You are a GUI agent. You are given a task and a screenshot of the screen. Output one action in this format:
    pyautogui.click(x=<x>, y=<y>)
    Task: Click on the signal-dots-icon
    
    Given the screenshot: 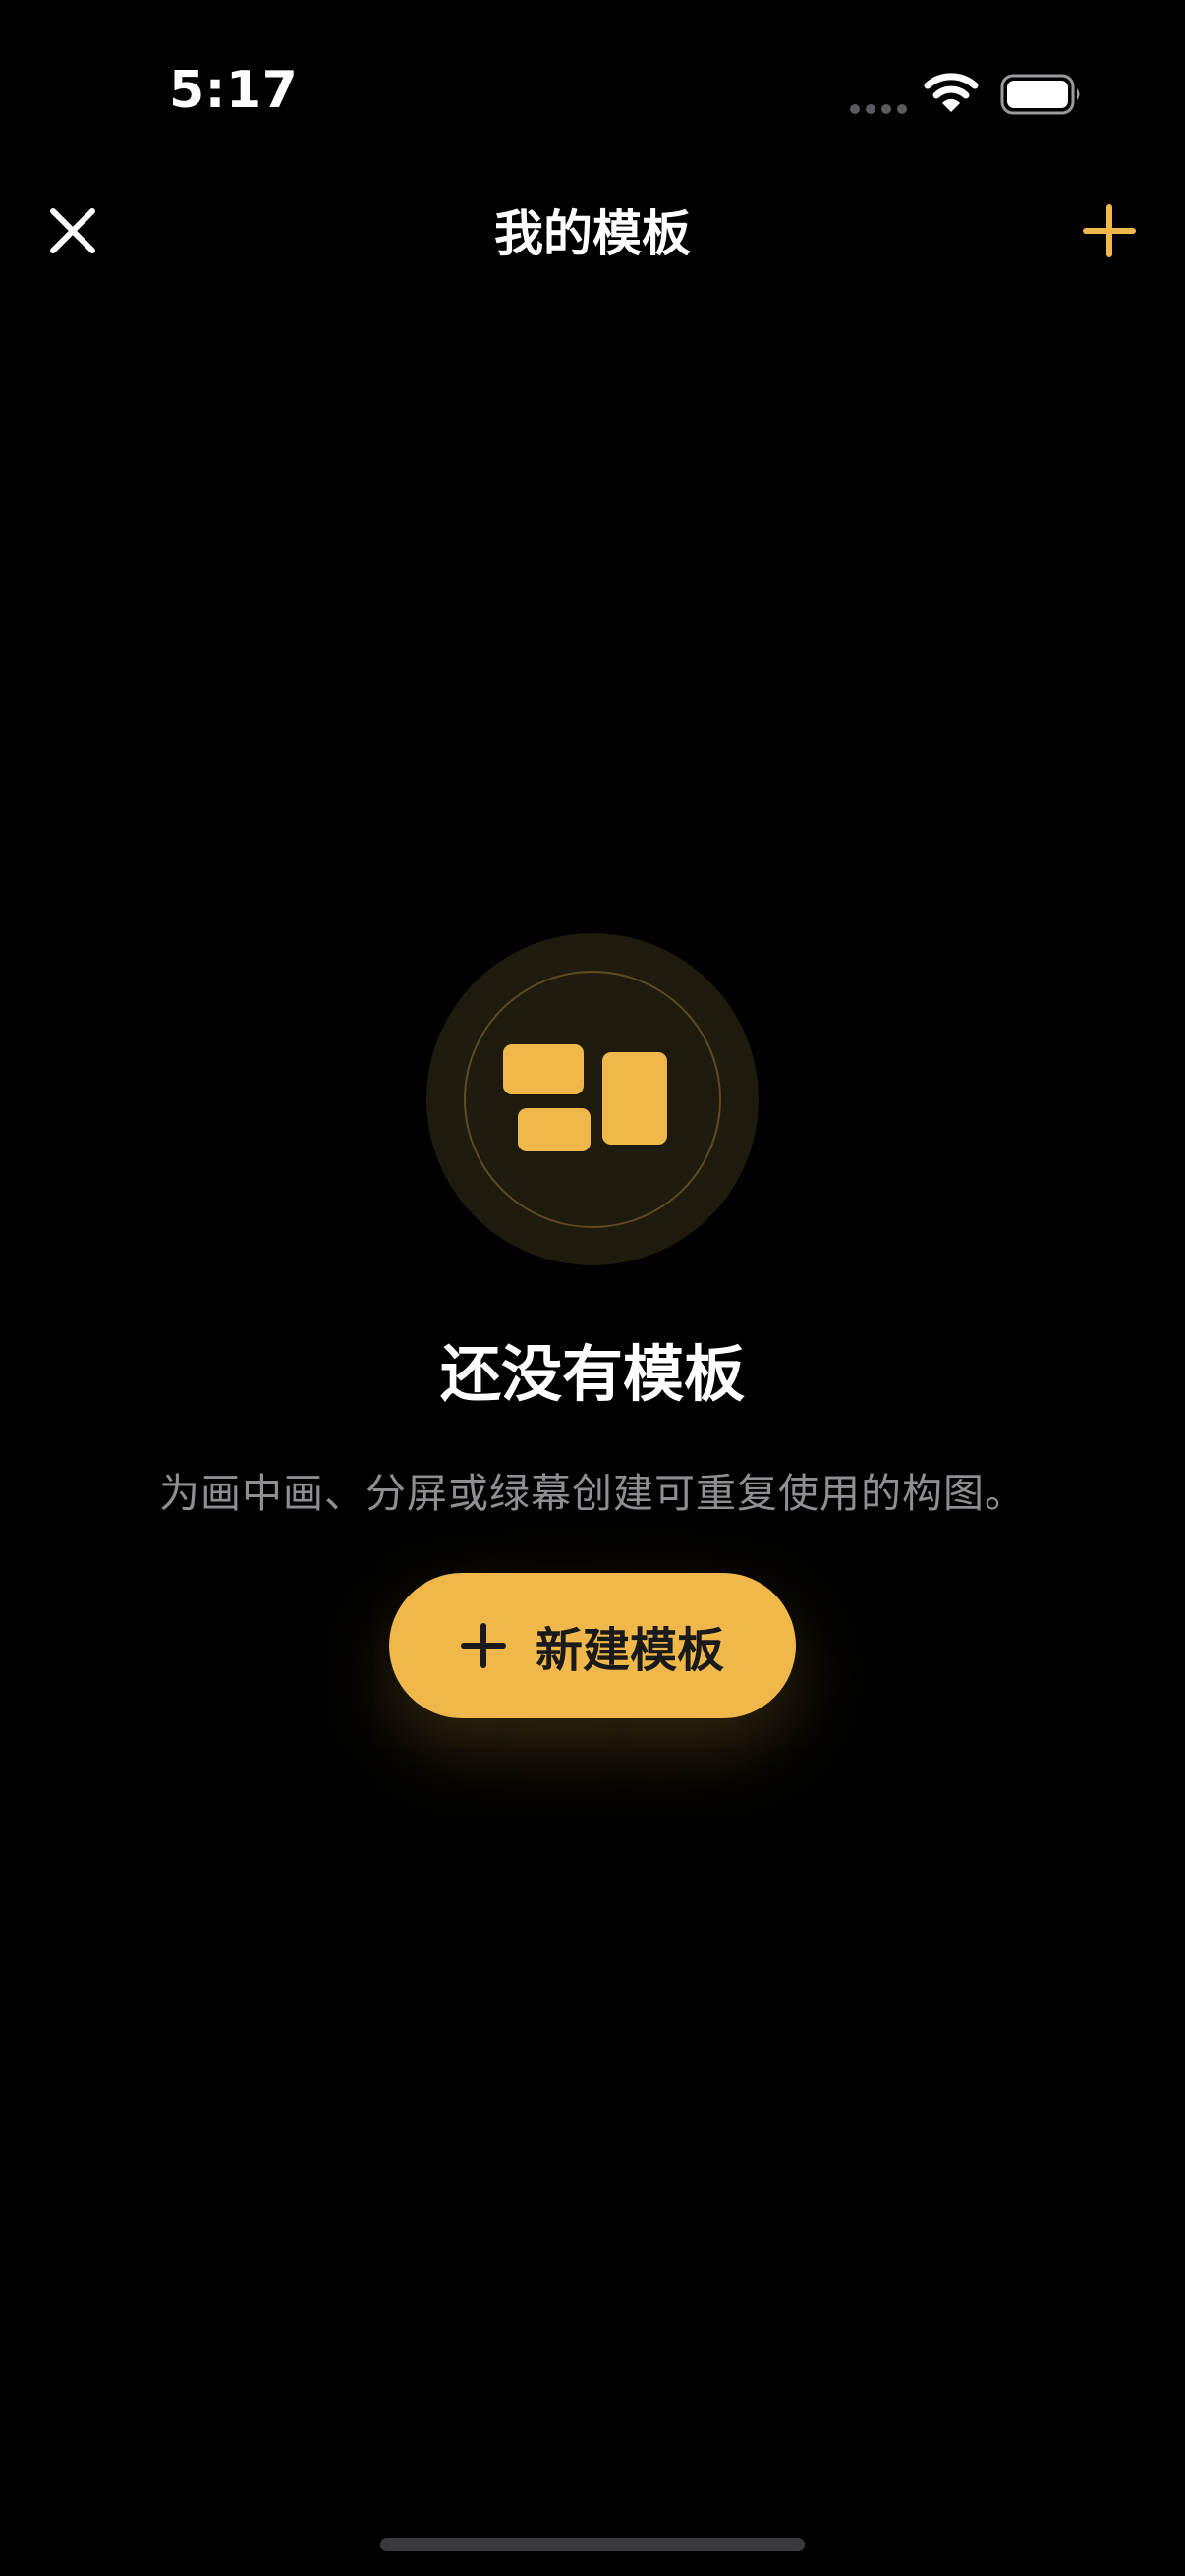 What is the action you would take?
    pyautogui.click(x=879, y=109)
    